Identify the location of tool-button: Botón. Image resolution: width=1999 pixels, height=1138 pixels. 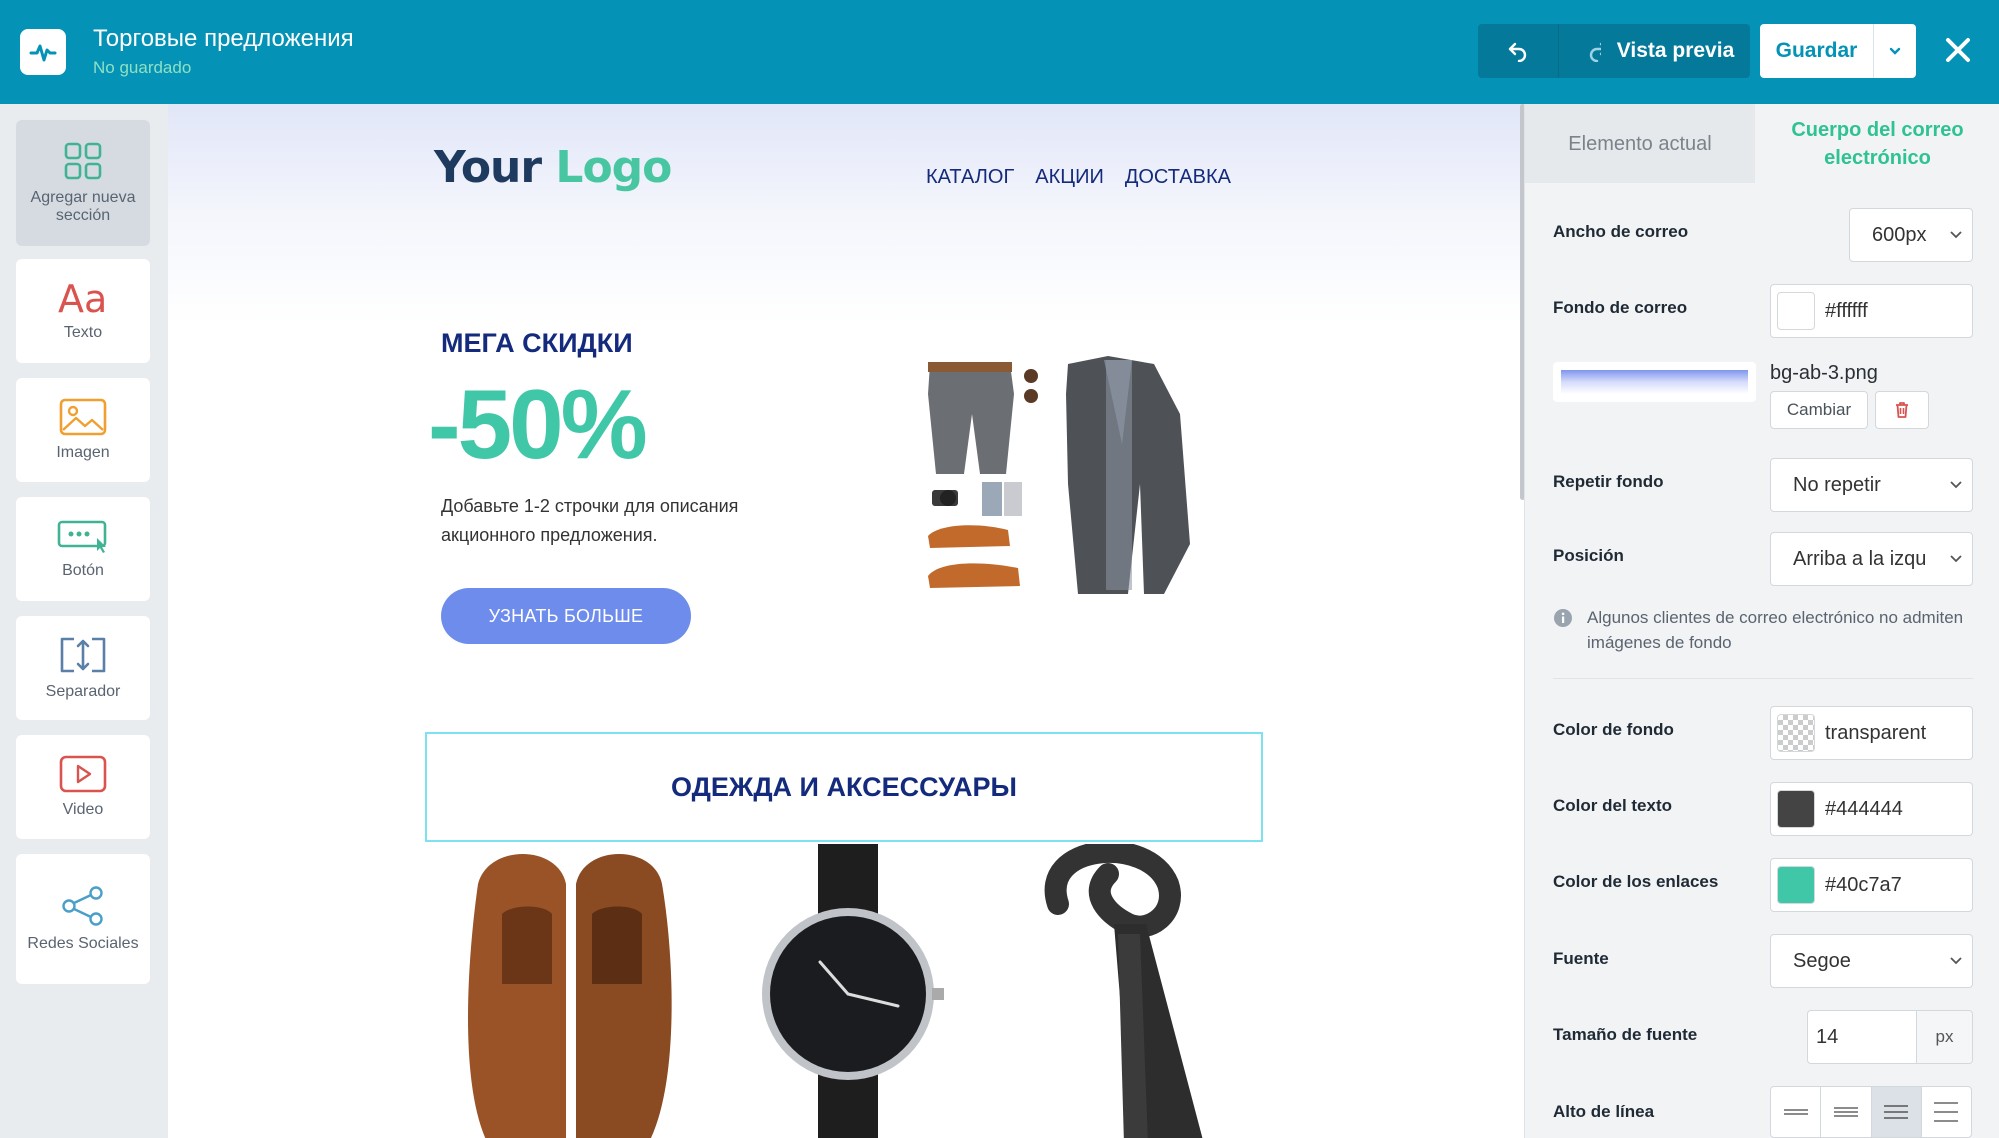
(83, 549).